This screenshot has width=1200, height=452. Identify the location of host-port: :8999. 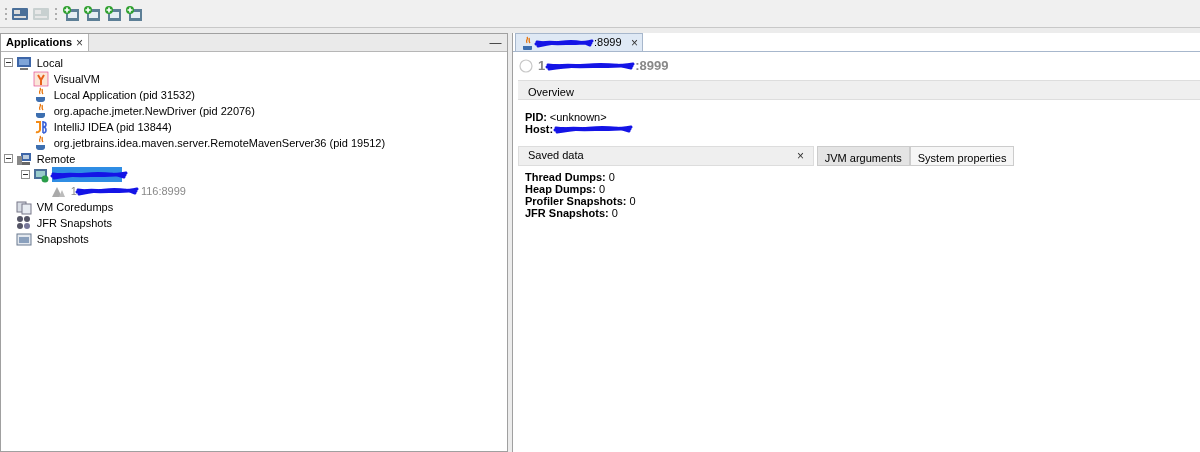
(652, 66).